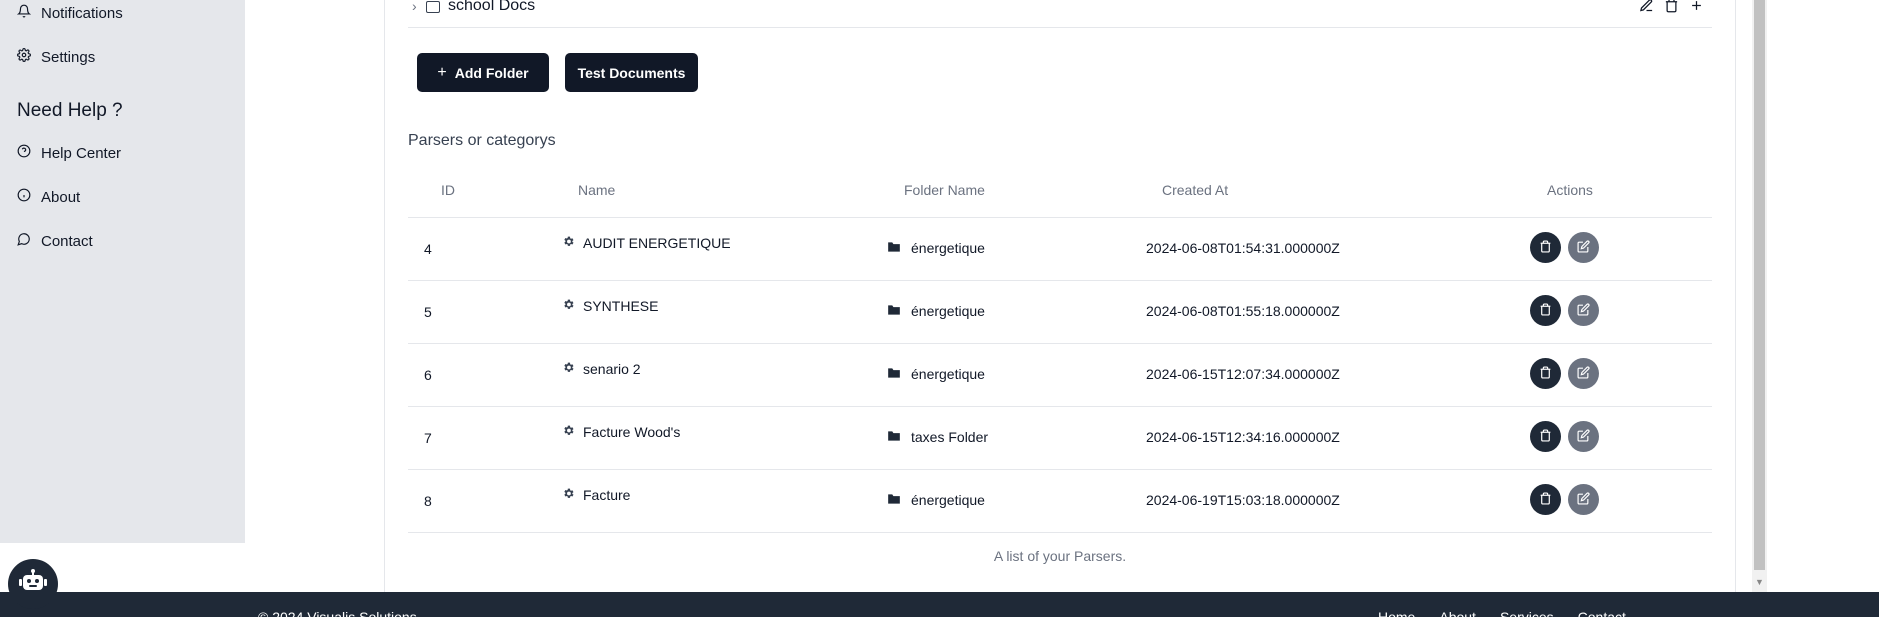  I want to click on folder-actions, so click(1671, 9).